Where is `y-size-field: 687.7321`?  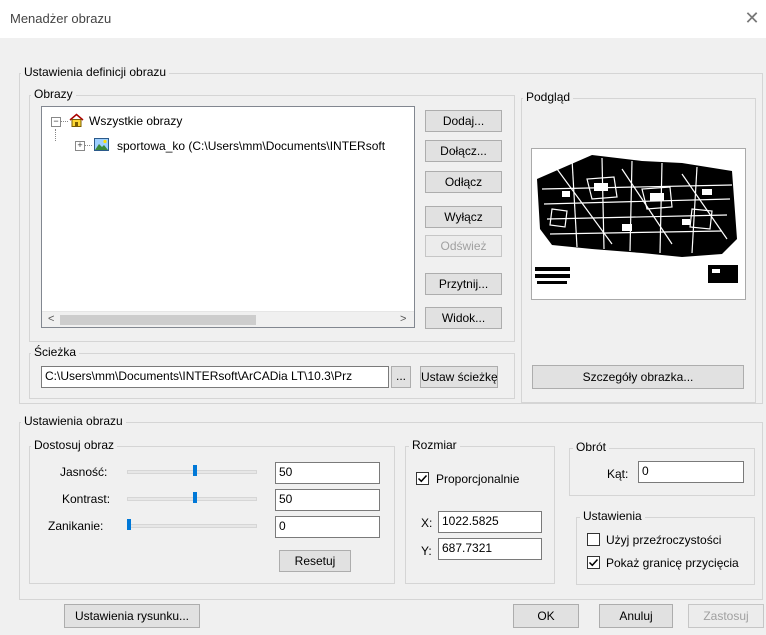
y-size-field: 687.7321 is located at coordinates (490, 549).